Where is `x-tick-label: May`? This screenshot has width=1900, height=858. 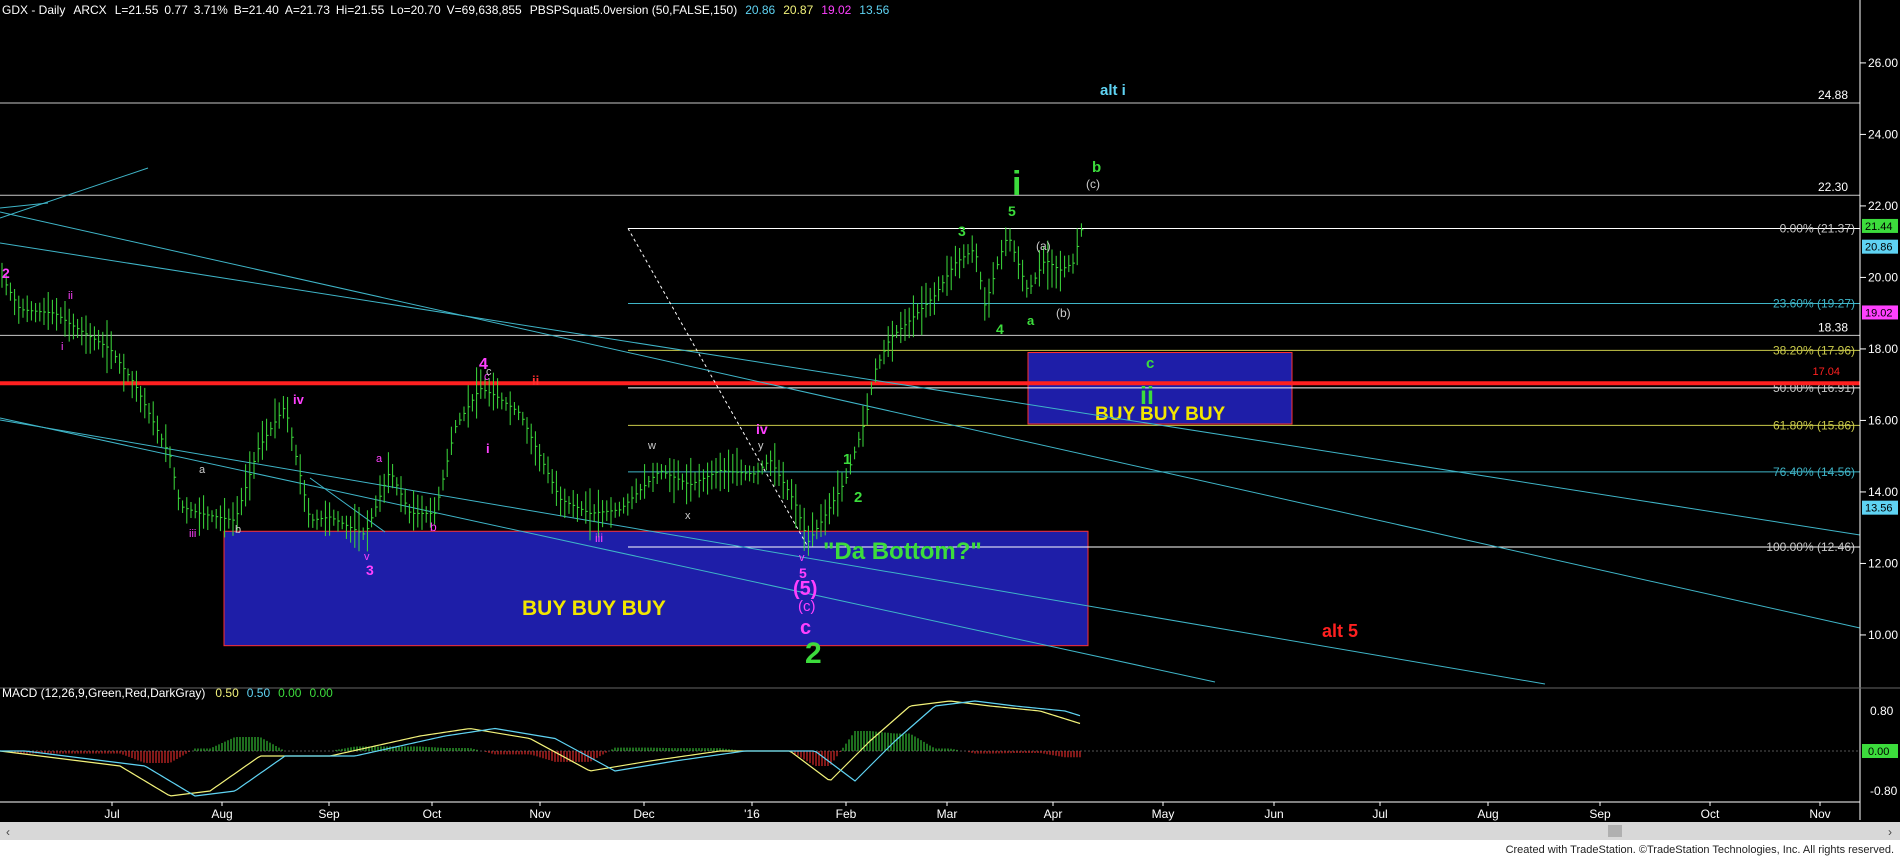
x-tick-label: May is located at coordinates (1163, 814).